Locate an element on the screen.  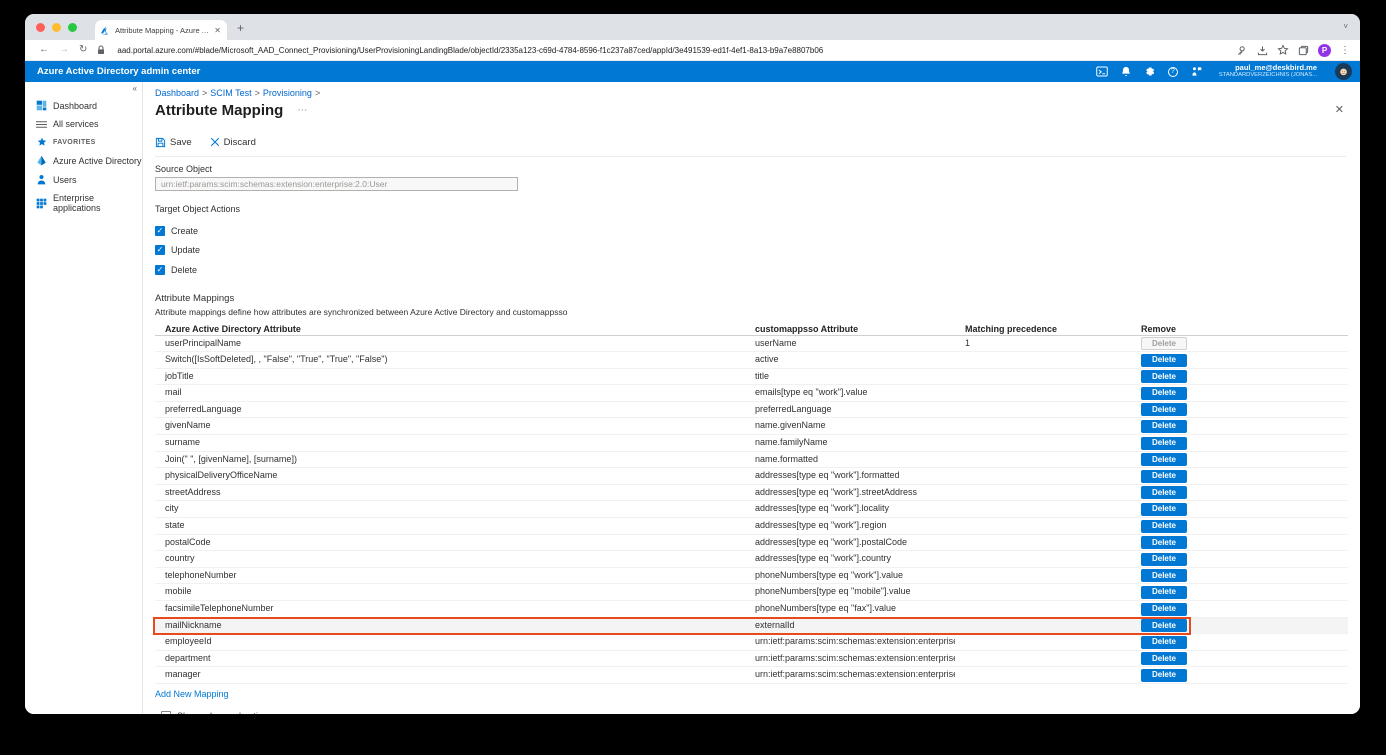
breadcrumb-link: Provisioning is located at coordinates (287, 93).